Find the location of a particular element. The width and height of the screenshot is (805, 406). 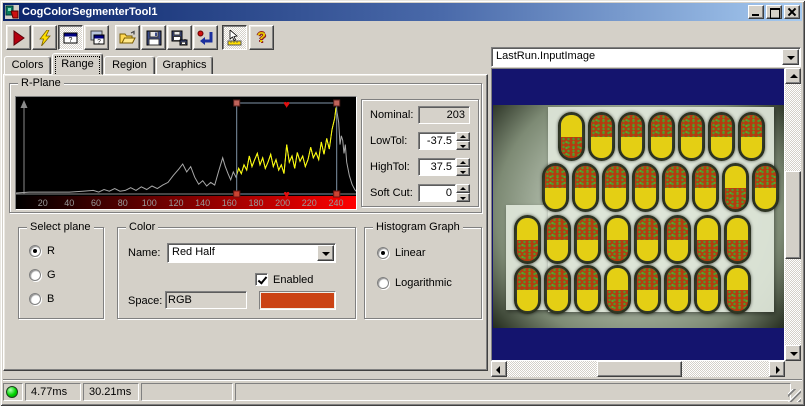

electrode-window-button: ? is located at coordinates (70, 37).